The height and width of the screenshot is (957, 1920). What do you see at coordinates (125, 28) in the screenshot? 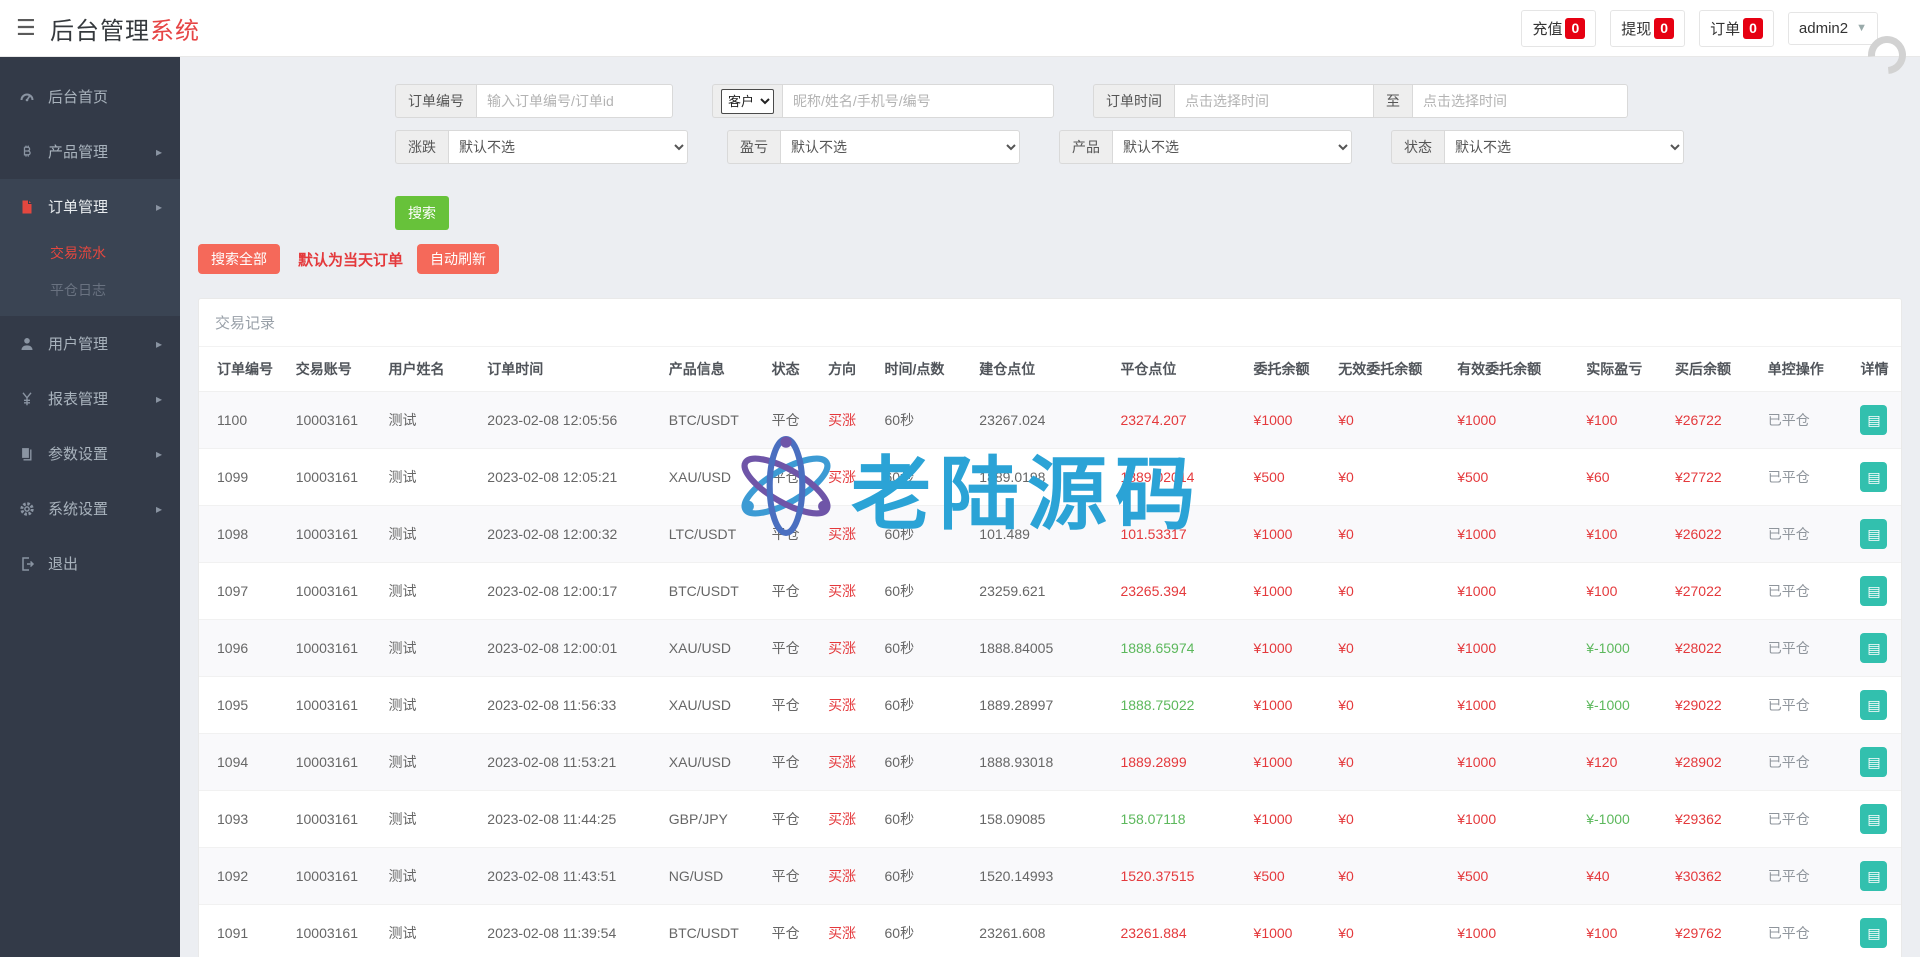
I see `app-title: 后台管理系统` at bounding box center [125, 28].